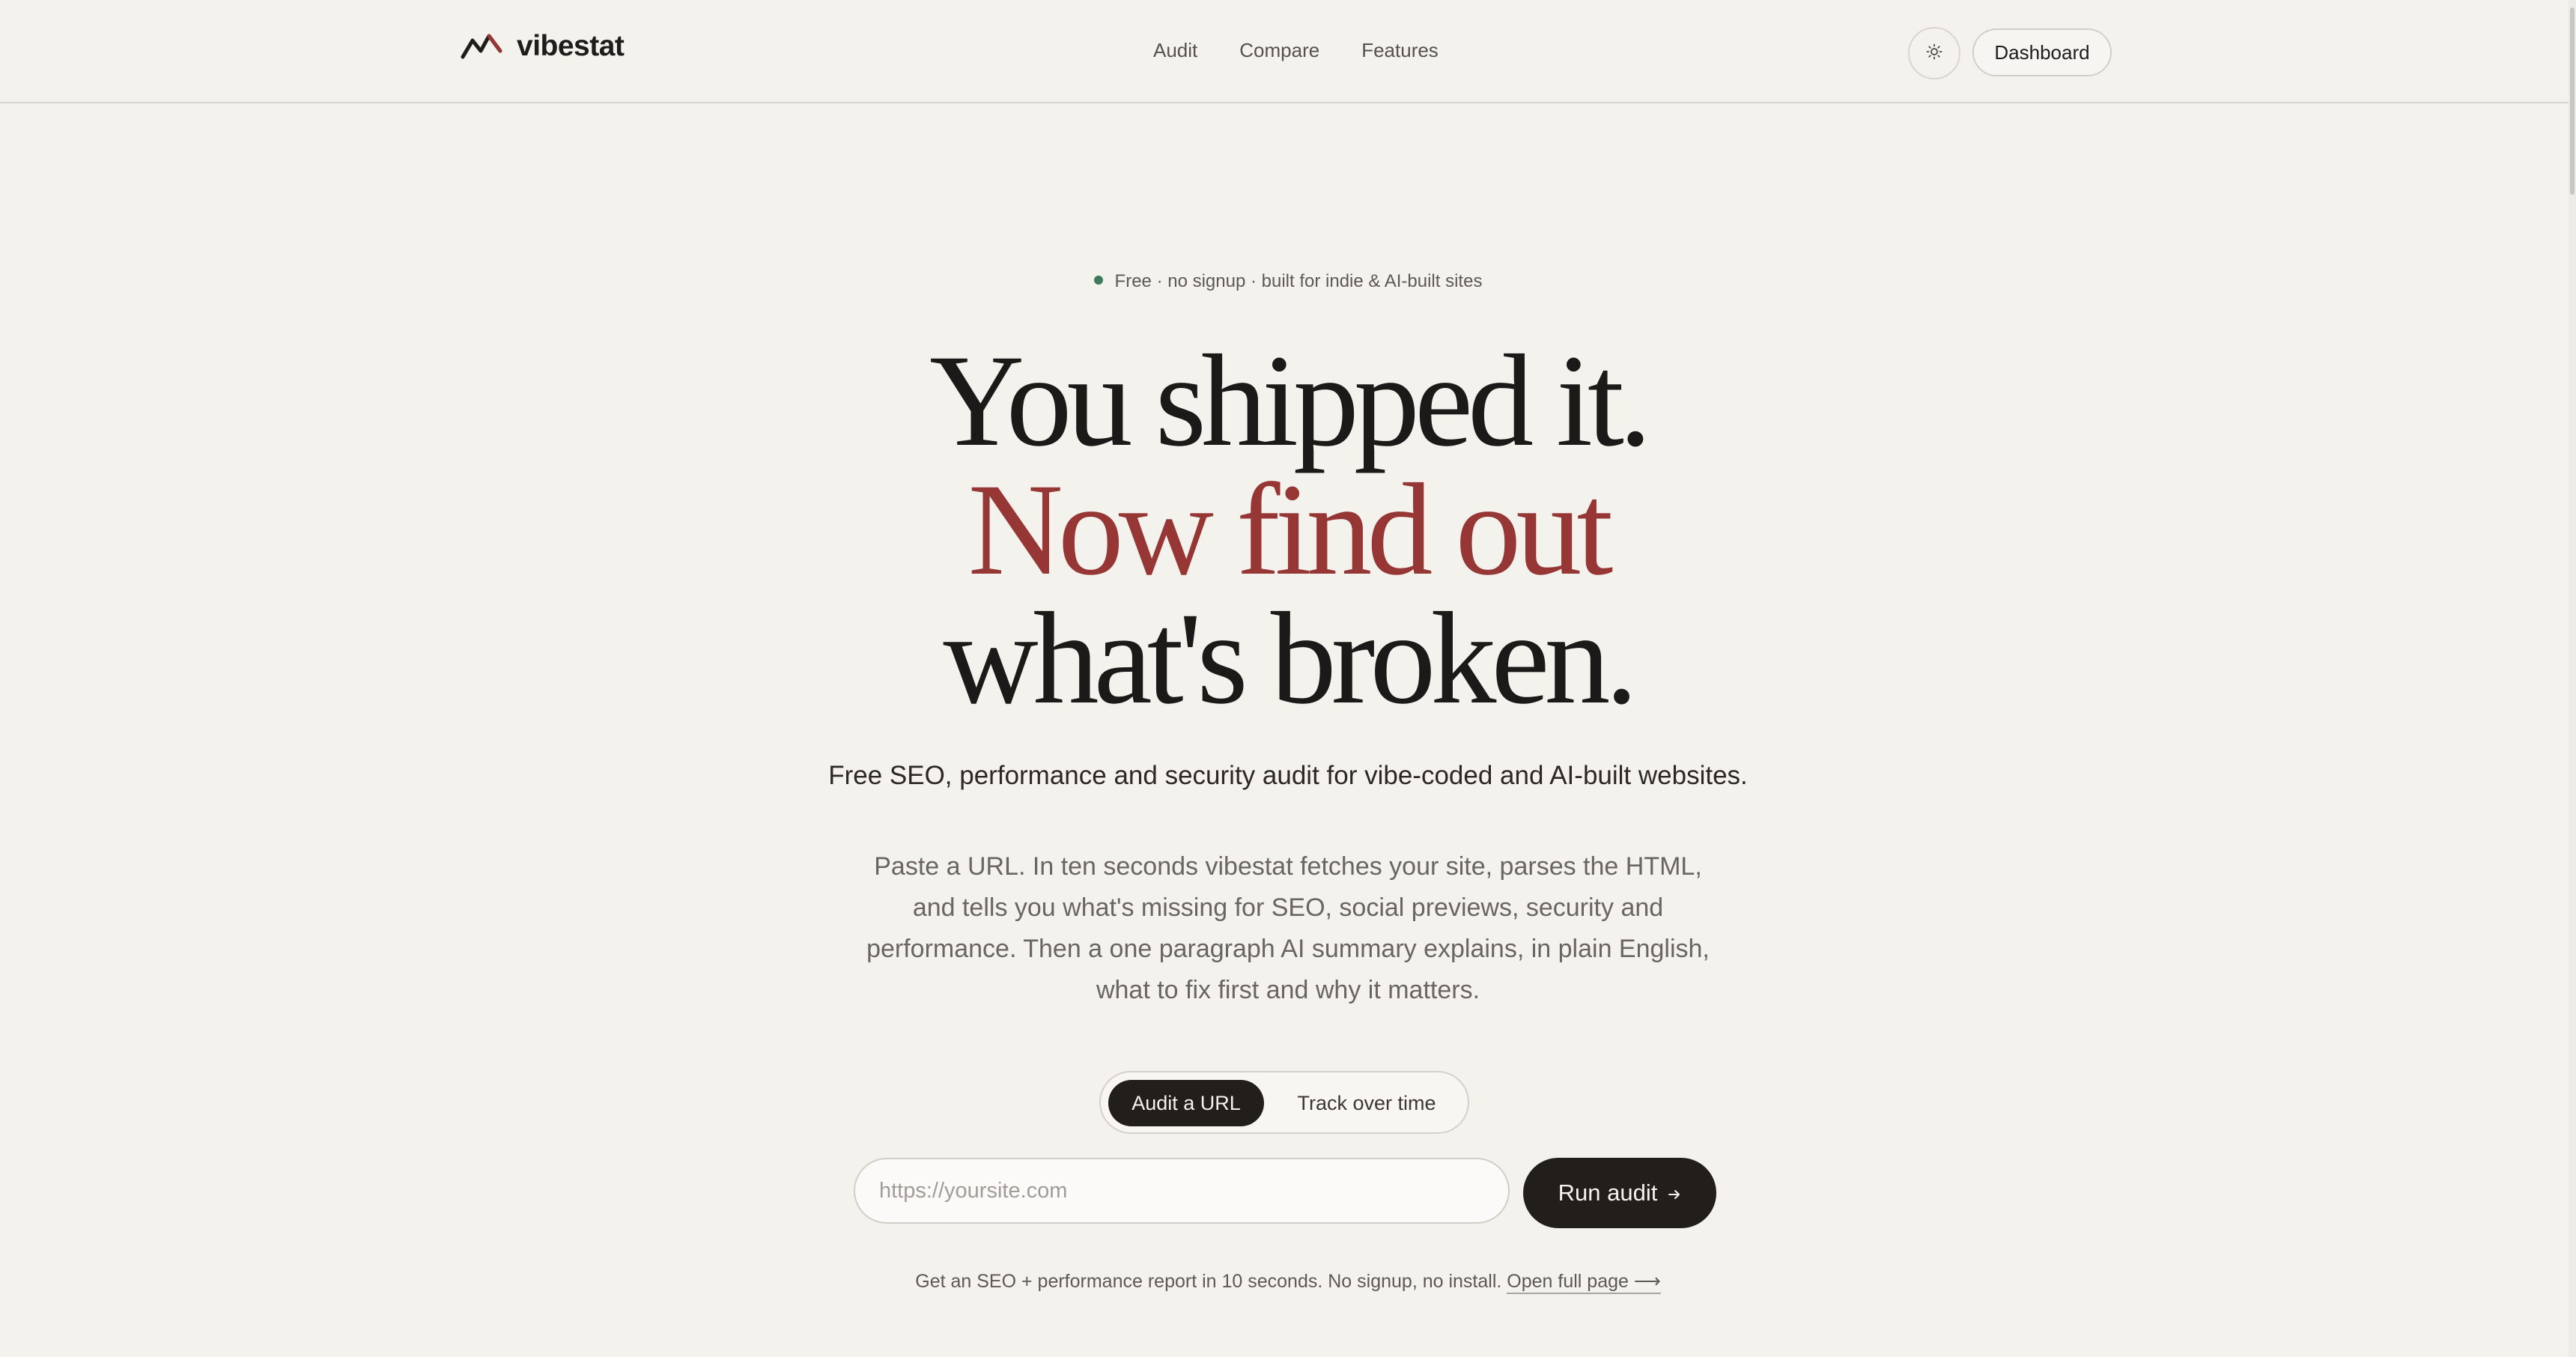  I want to click on theme-toggle-button, so click(1934, 53).